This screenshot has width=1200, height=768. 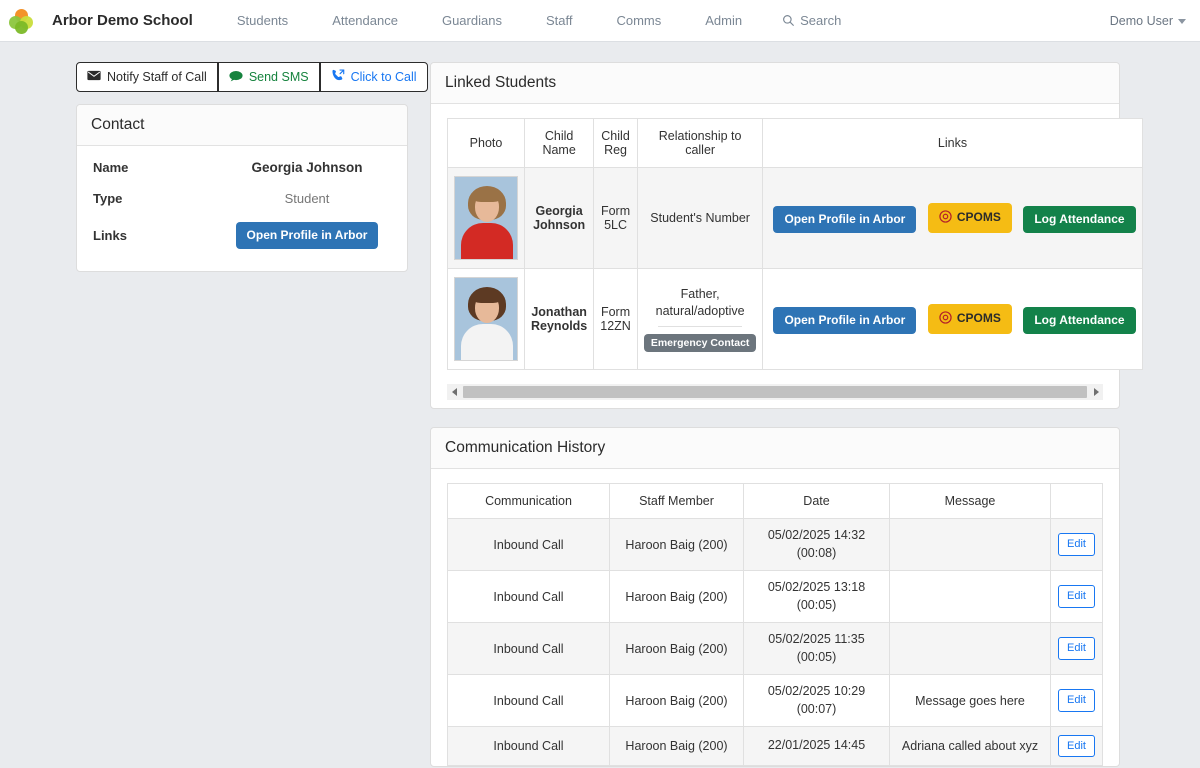 What do you see at coordinates (118, 124) in the screenshot?
I see `contact-panel-title: Contact` at bounding box center [118, 124].